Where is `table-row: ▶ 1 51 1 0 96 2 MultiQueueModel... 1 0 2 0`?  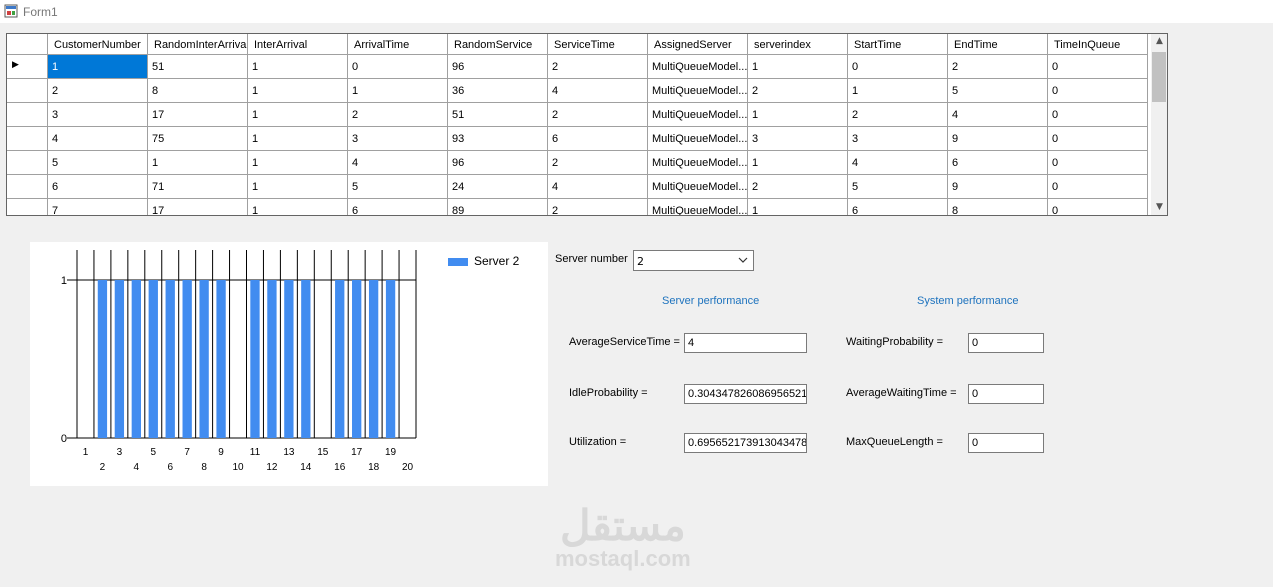 table-row: ▶ 1 51 1 0 96 2 MultiQueueModel... 1 0 2 0 is located at coordinates (579, 67).